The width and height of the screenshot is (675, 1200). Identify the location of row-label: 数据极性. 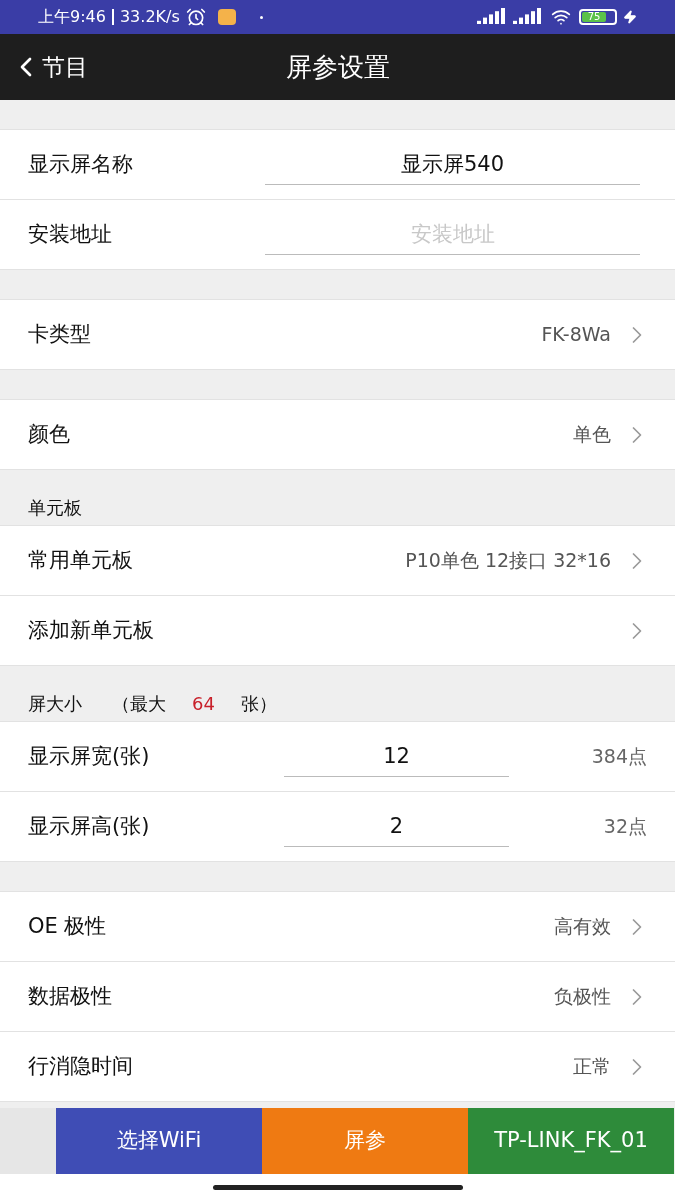
(70, 996).